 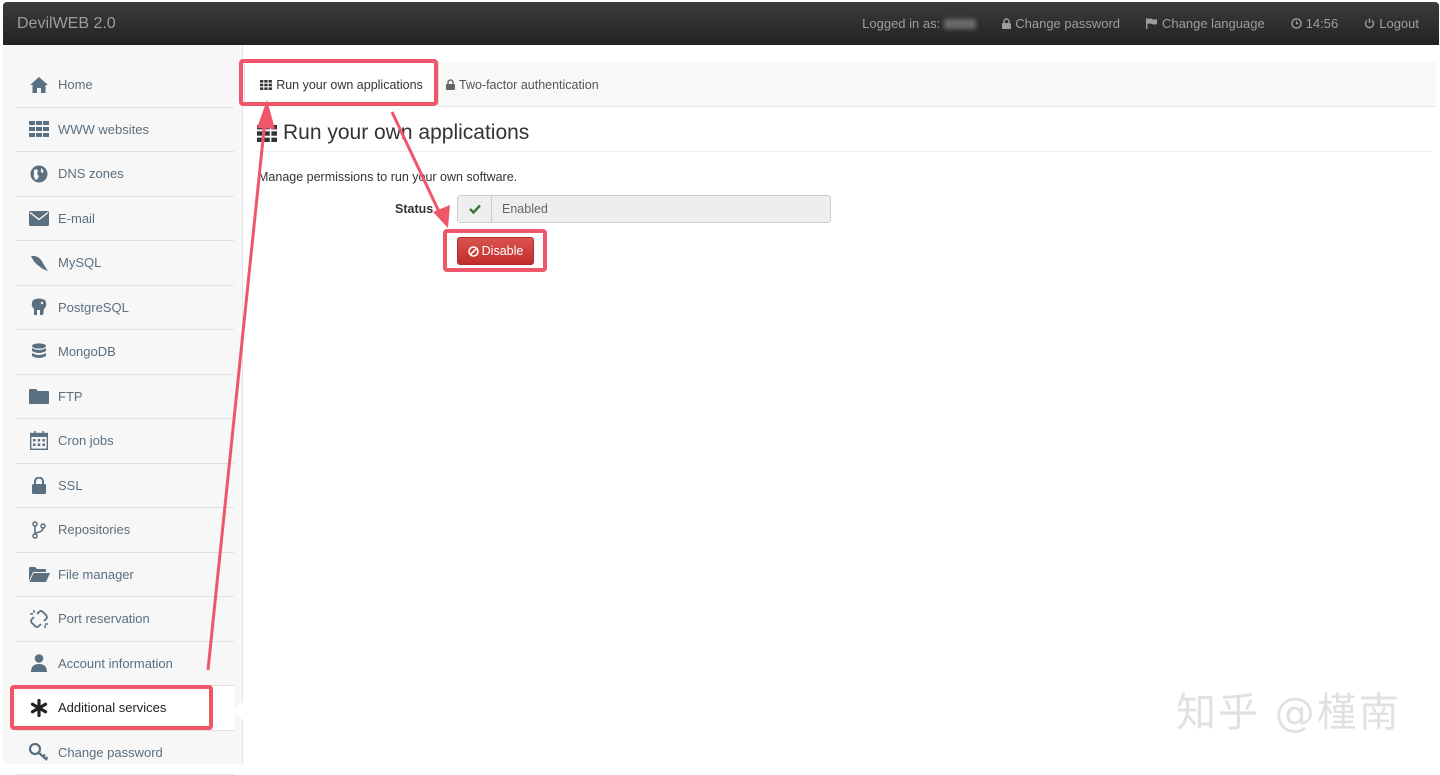 What do you see at coordinates (441, 216) in the screenshot?
I see `arrowhead-down` at bounding box center [441, 216].